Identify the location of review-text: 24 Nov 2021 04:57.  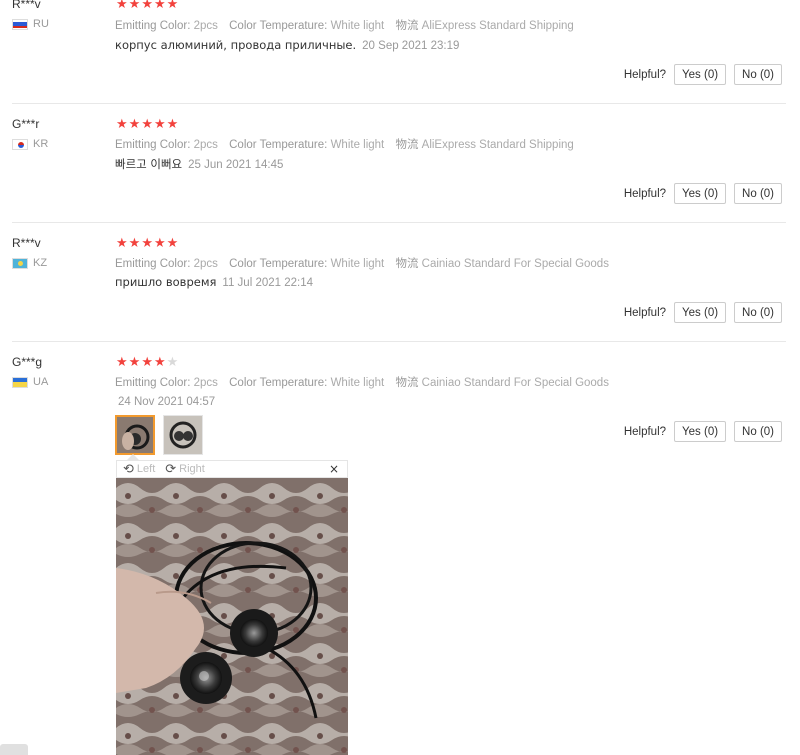
(166, 401).